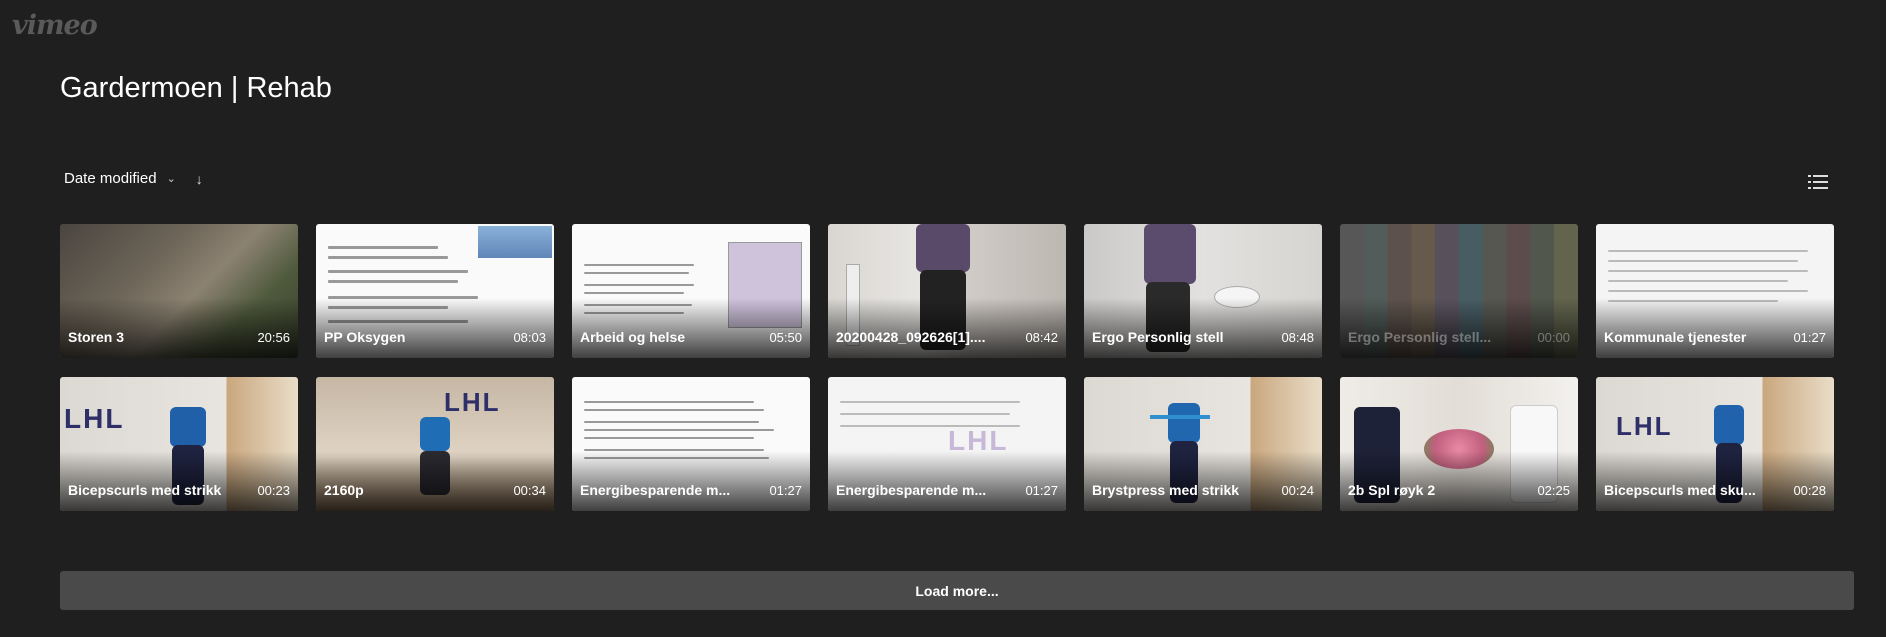 This screenshot has height=637, width=1886. I want to click on video-duration: 00:28, so click(1809, 490).